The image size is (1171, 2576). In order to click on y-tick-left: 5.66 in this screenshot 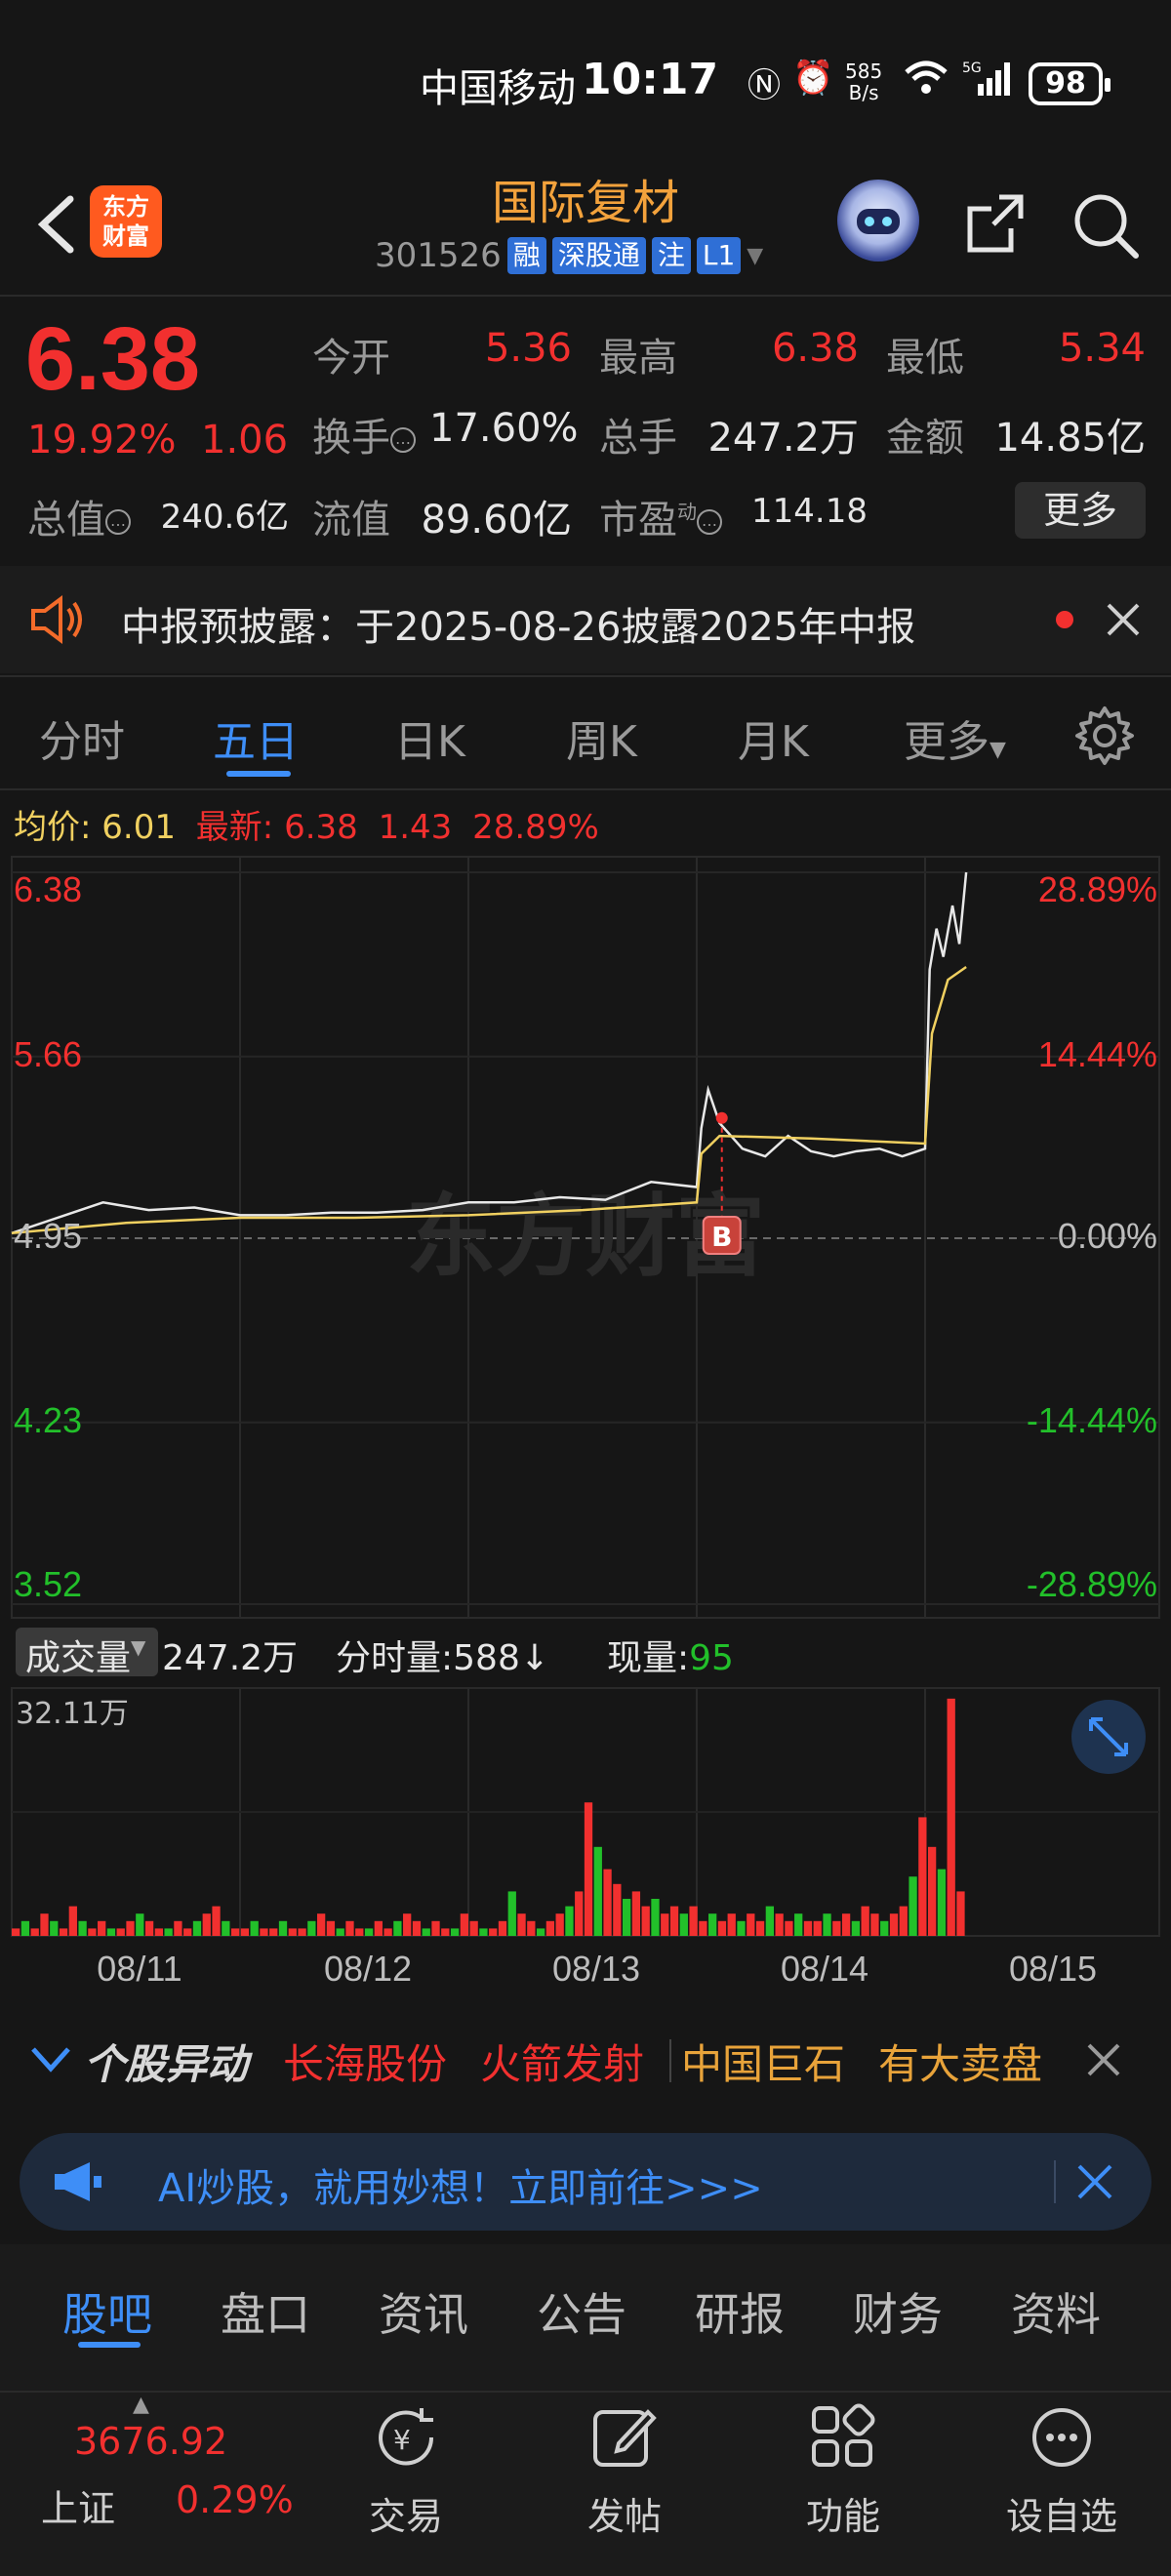, I will do `click(48, 1054)`.